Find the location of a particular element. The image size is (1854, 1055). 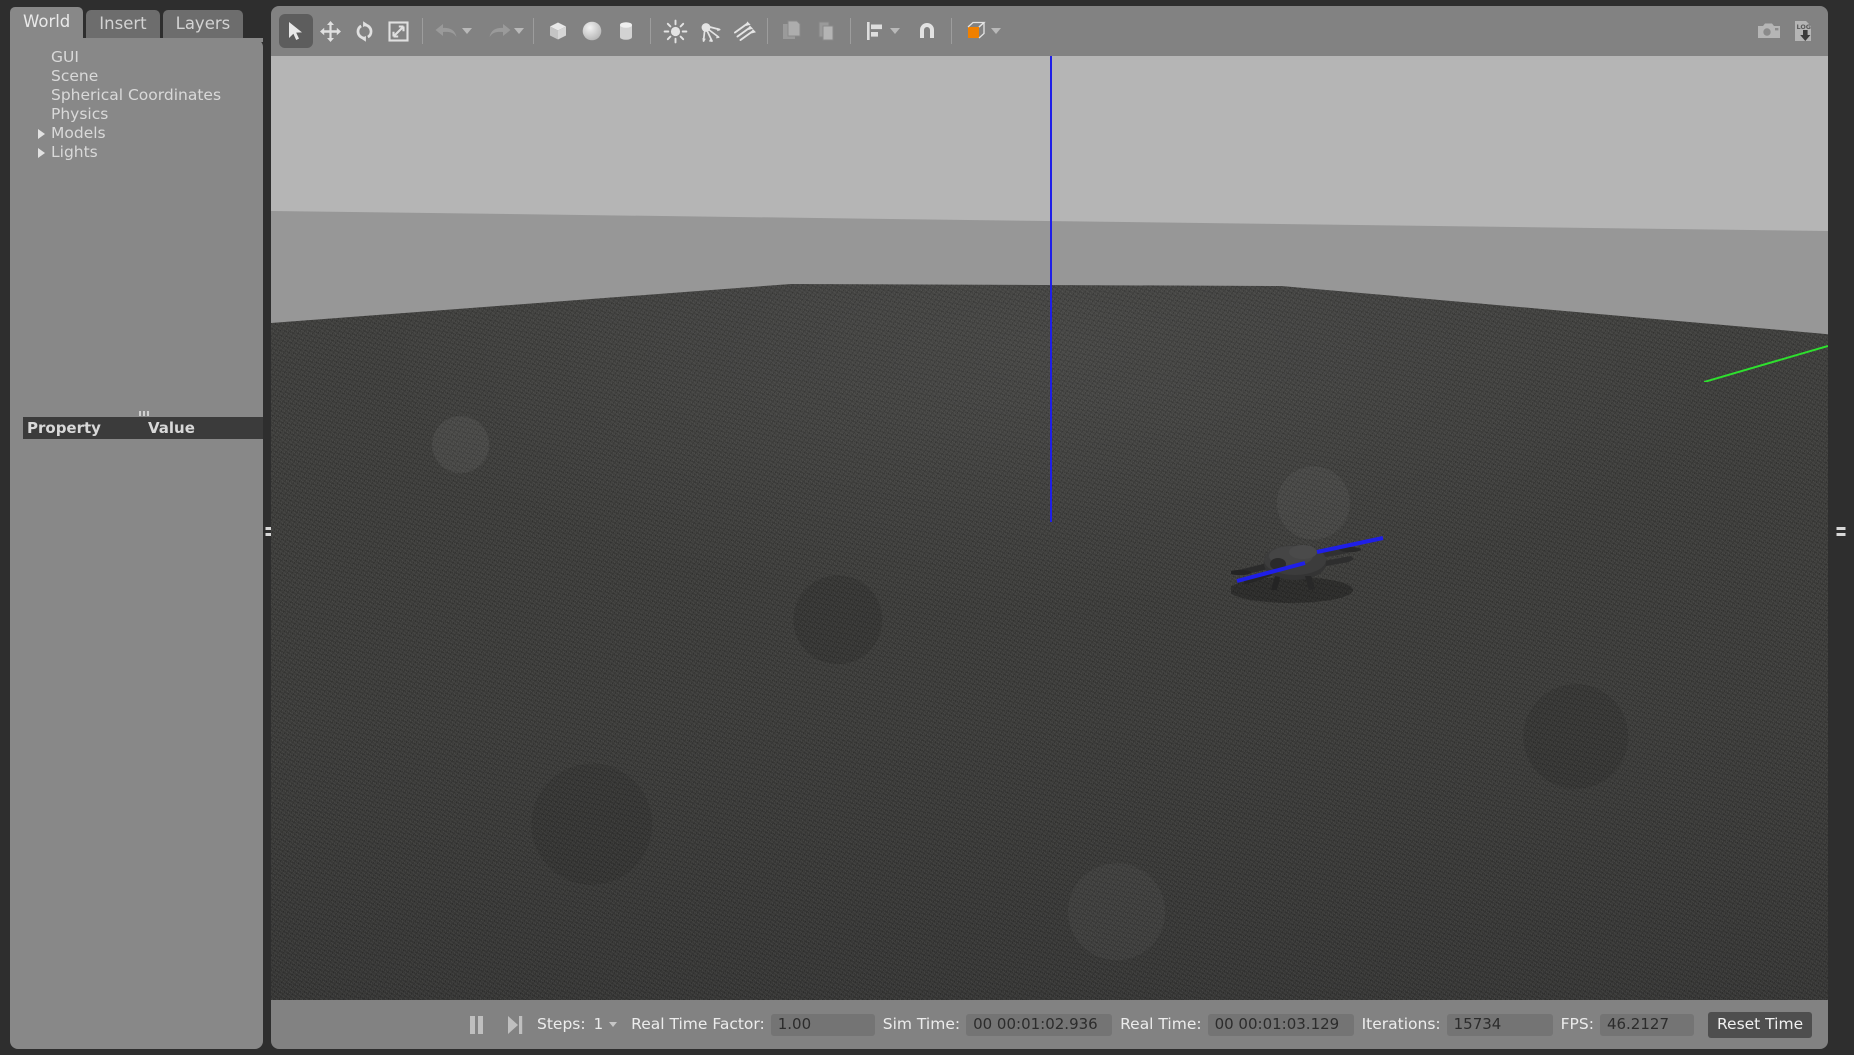

tab-world: World is located at coordinates (47, 23).